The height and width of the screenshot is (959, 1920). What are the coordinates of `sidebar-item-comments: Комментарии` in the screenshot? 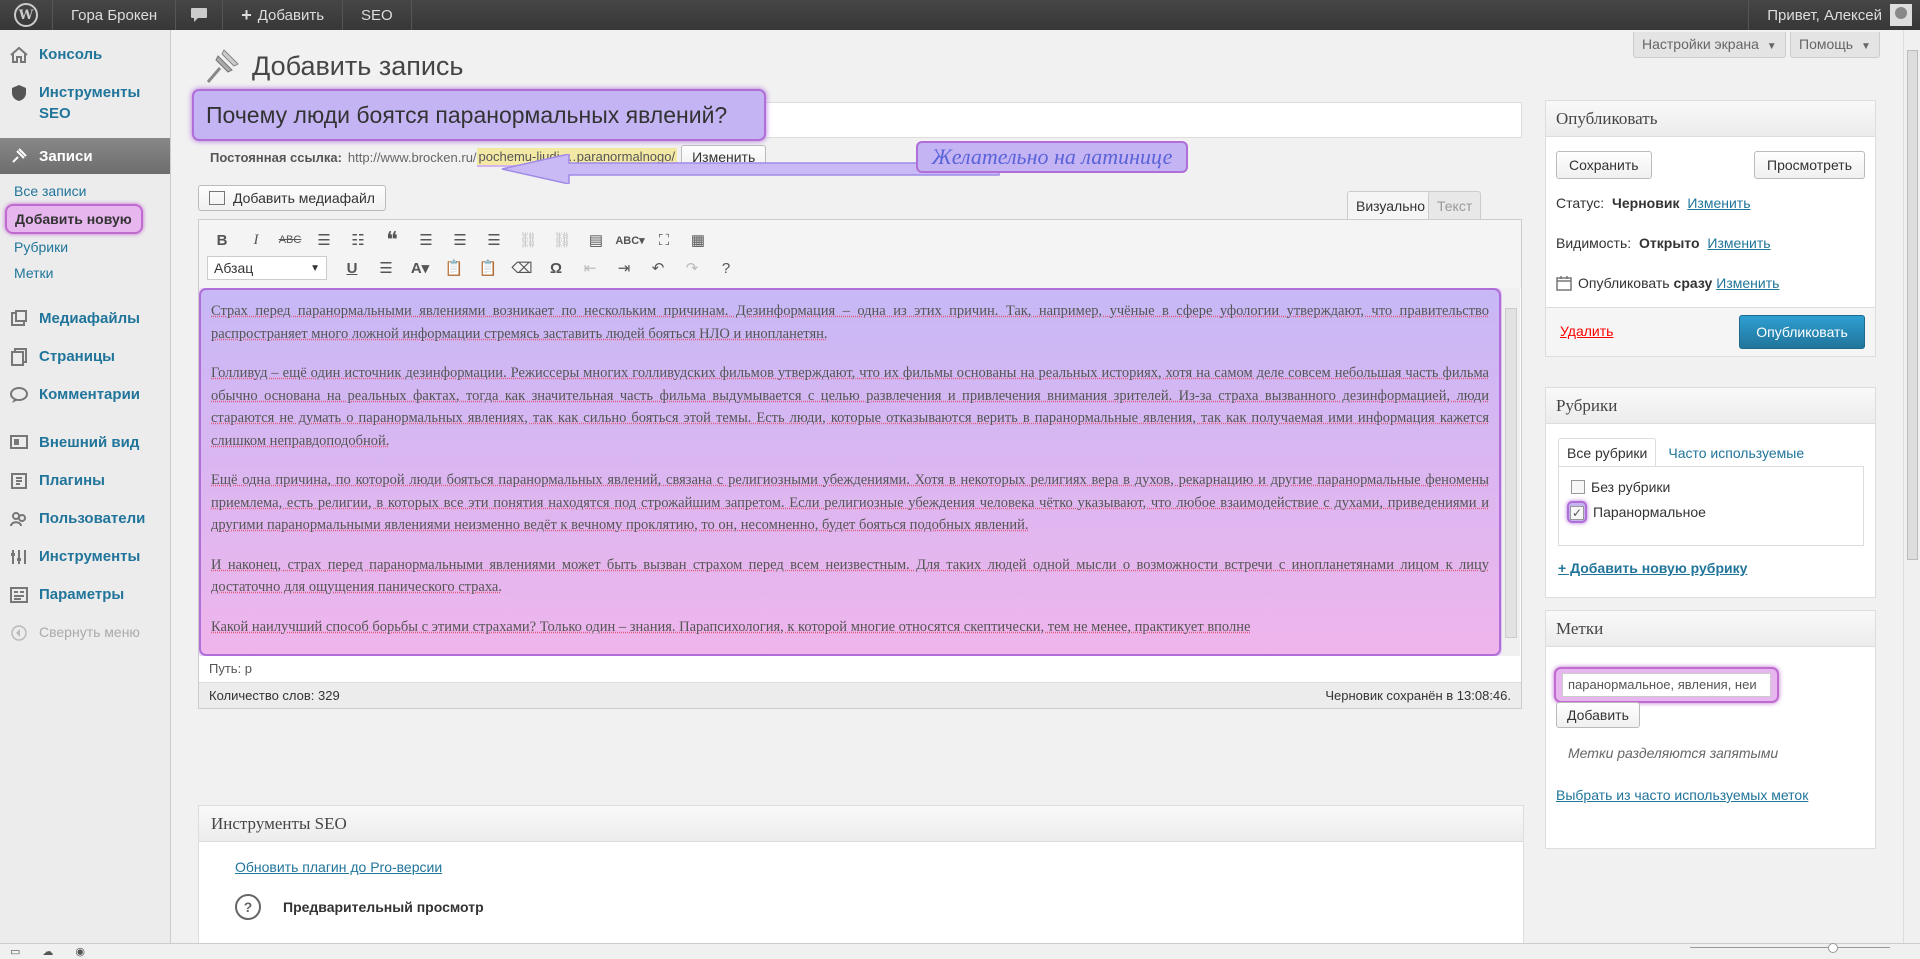 It's located at (85, 395).